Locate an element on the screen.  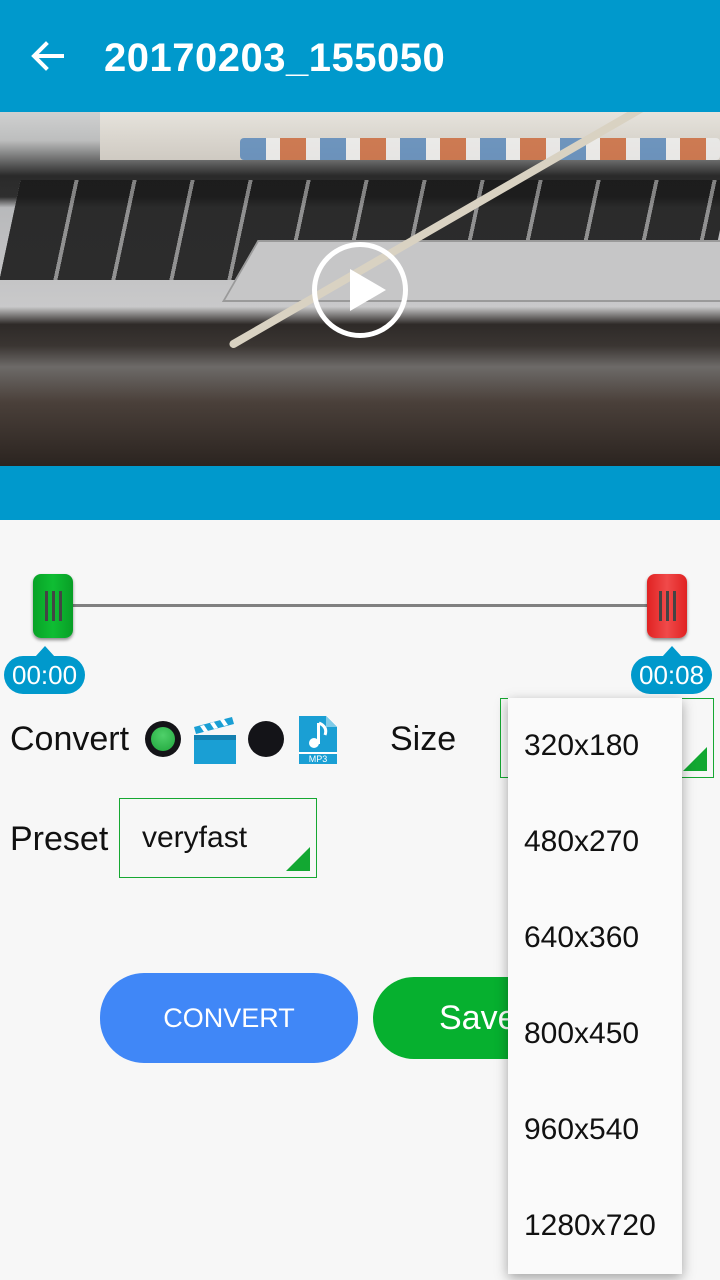
svg-text: MP3 is located at coordinates (318, 759).